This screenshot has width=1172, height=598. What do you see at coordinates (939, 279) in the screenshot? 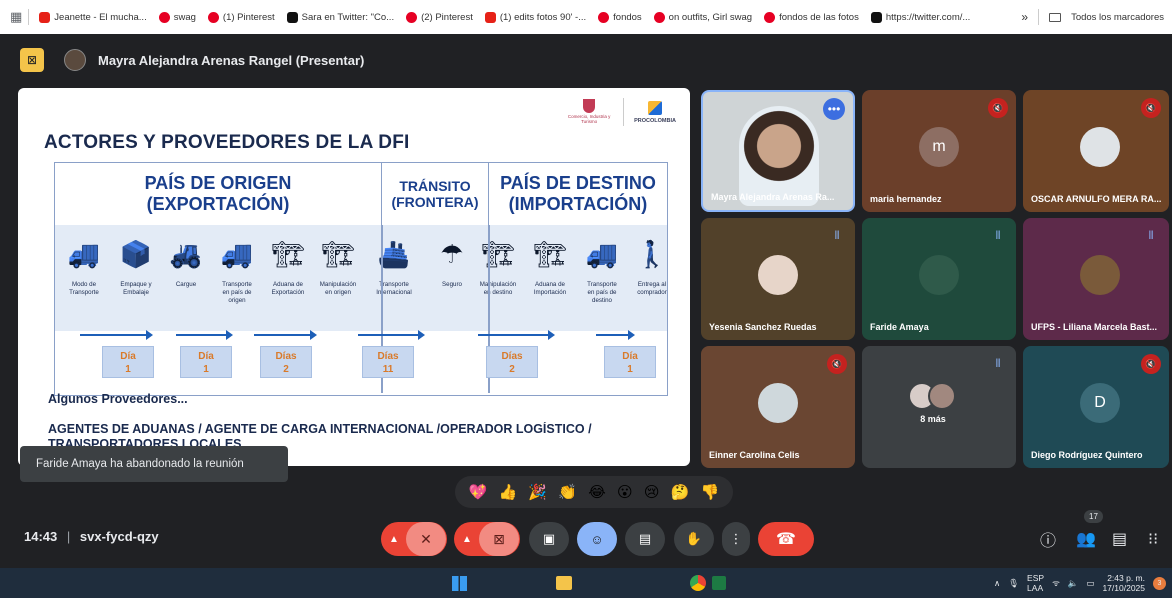
I see `participant-tile: ⦀ Faride Amaya` at bounding box center [939, 279].